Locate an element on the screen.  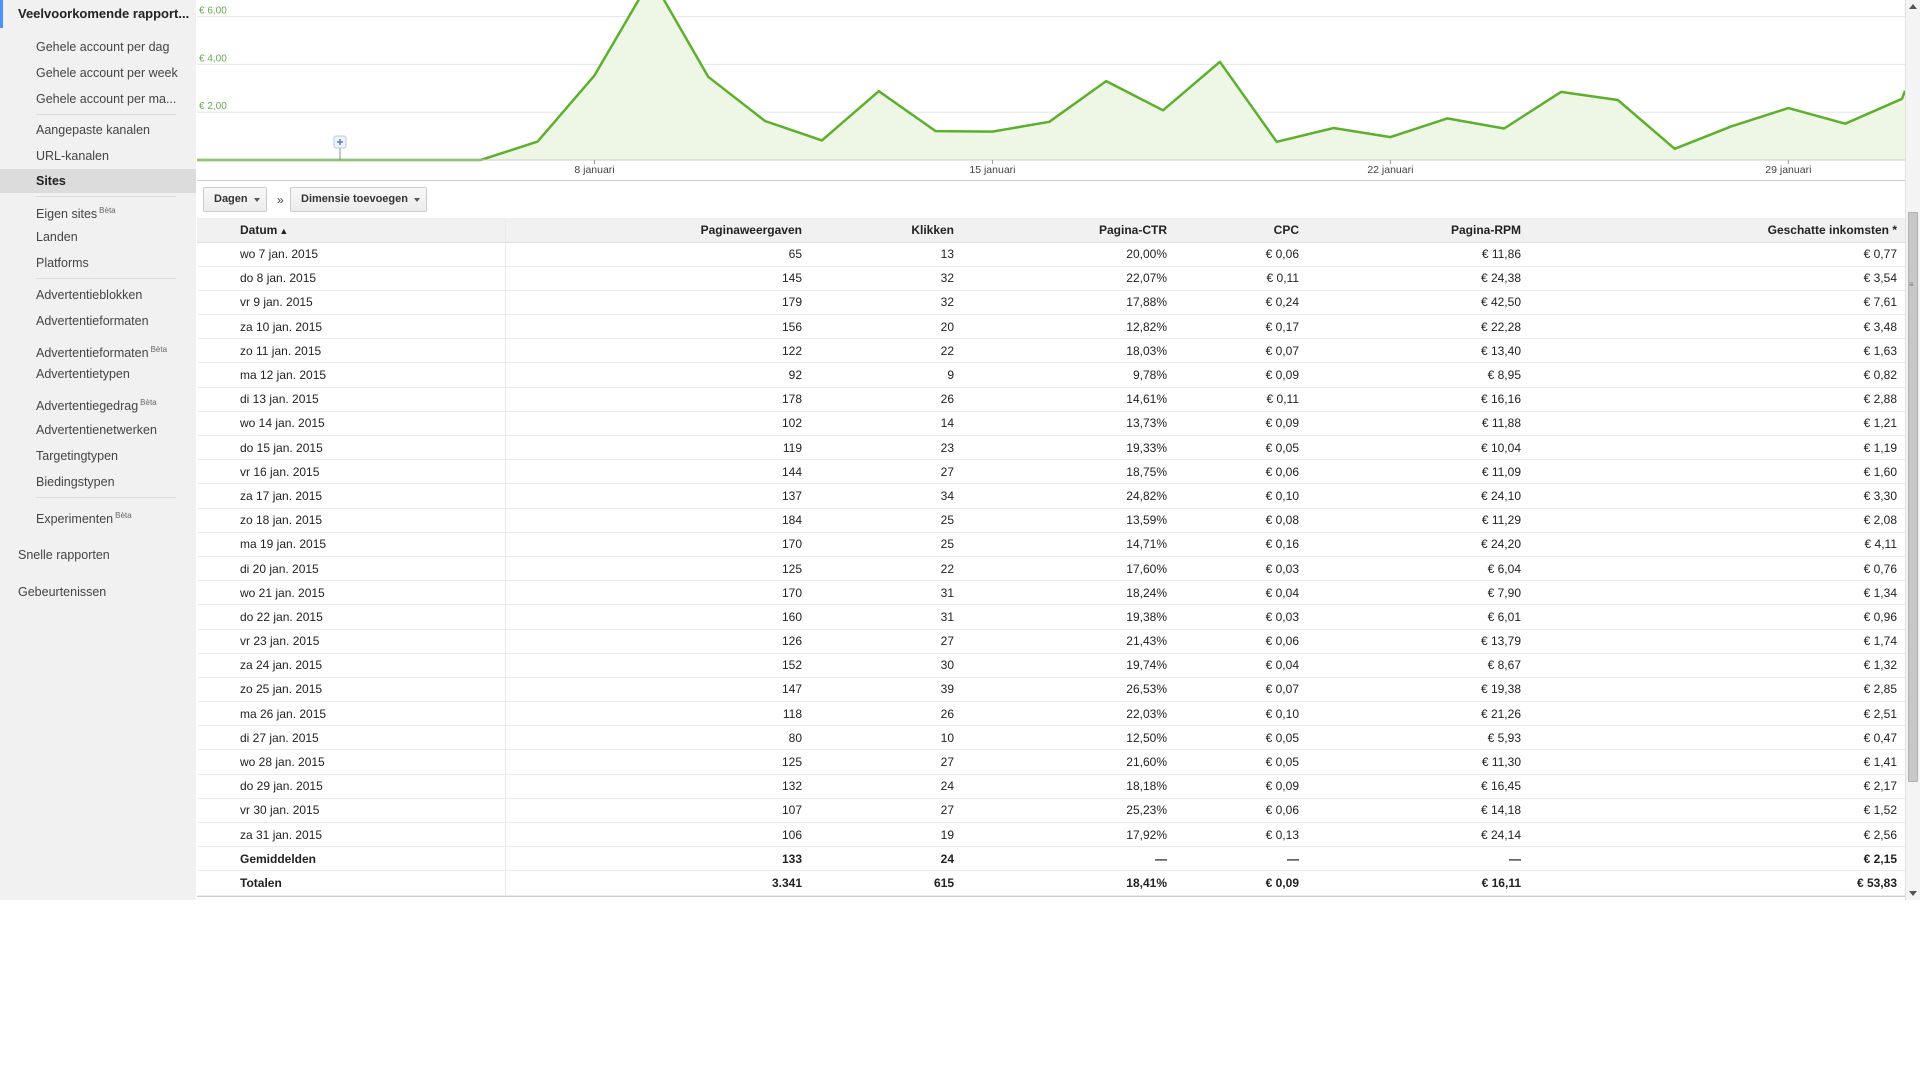
sidebar-item-platforms: Platforms is located at coordinates (62, 263).